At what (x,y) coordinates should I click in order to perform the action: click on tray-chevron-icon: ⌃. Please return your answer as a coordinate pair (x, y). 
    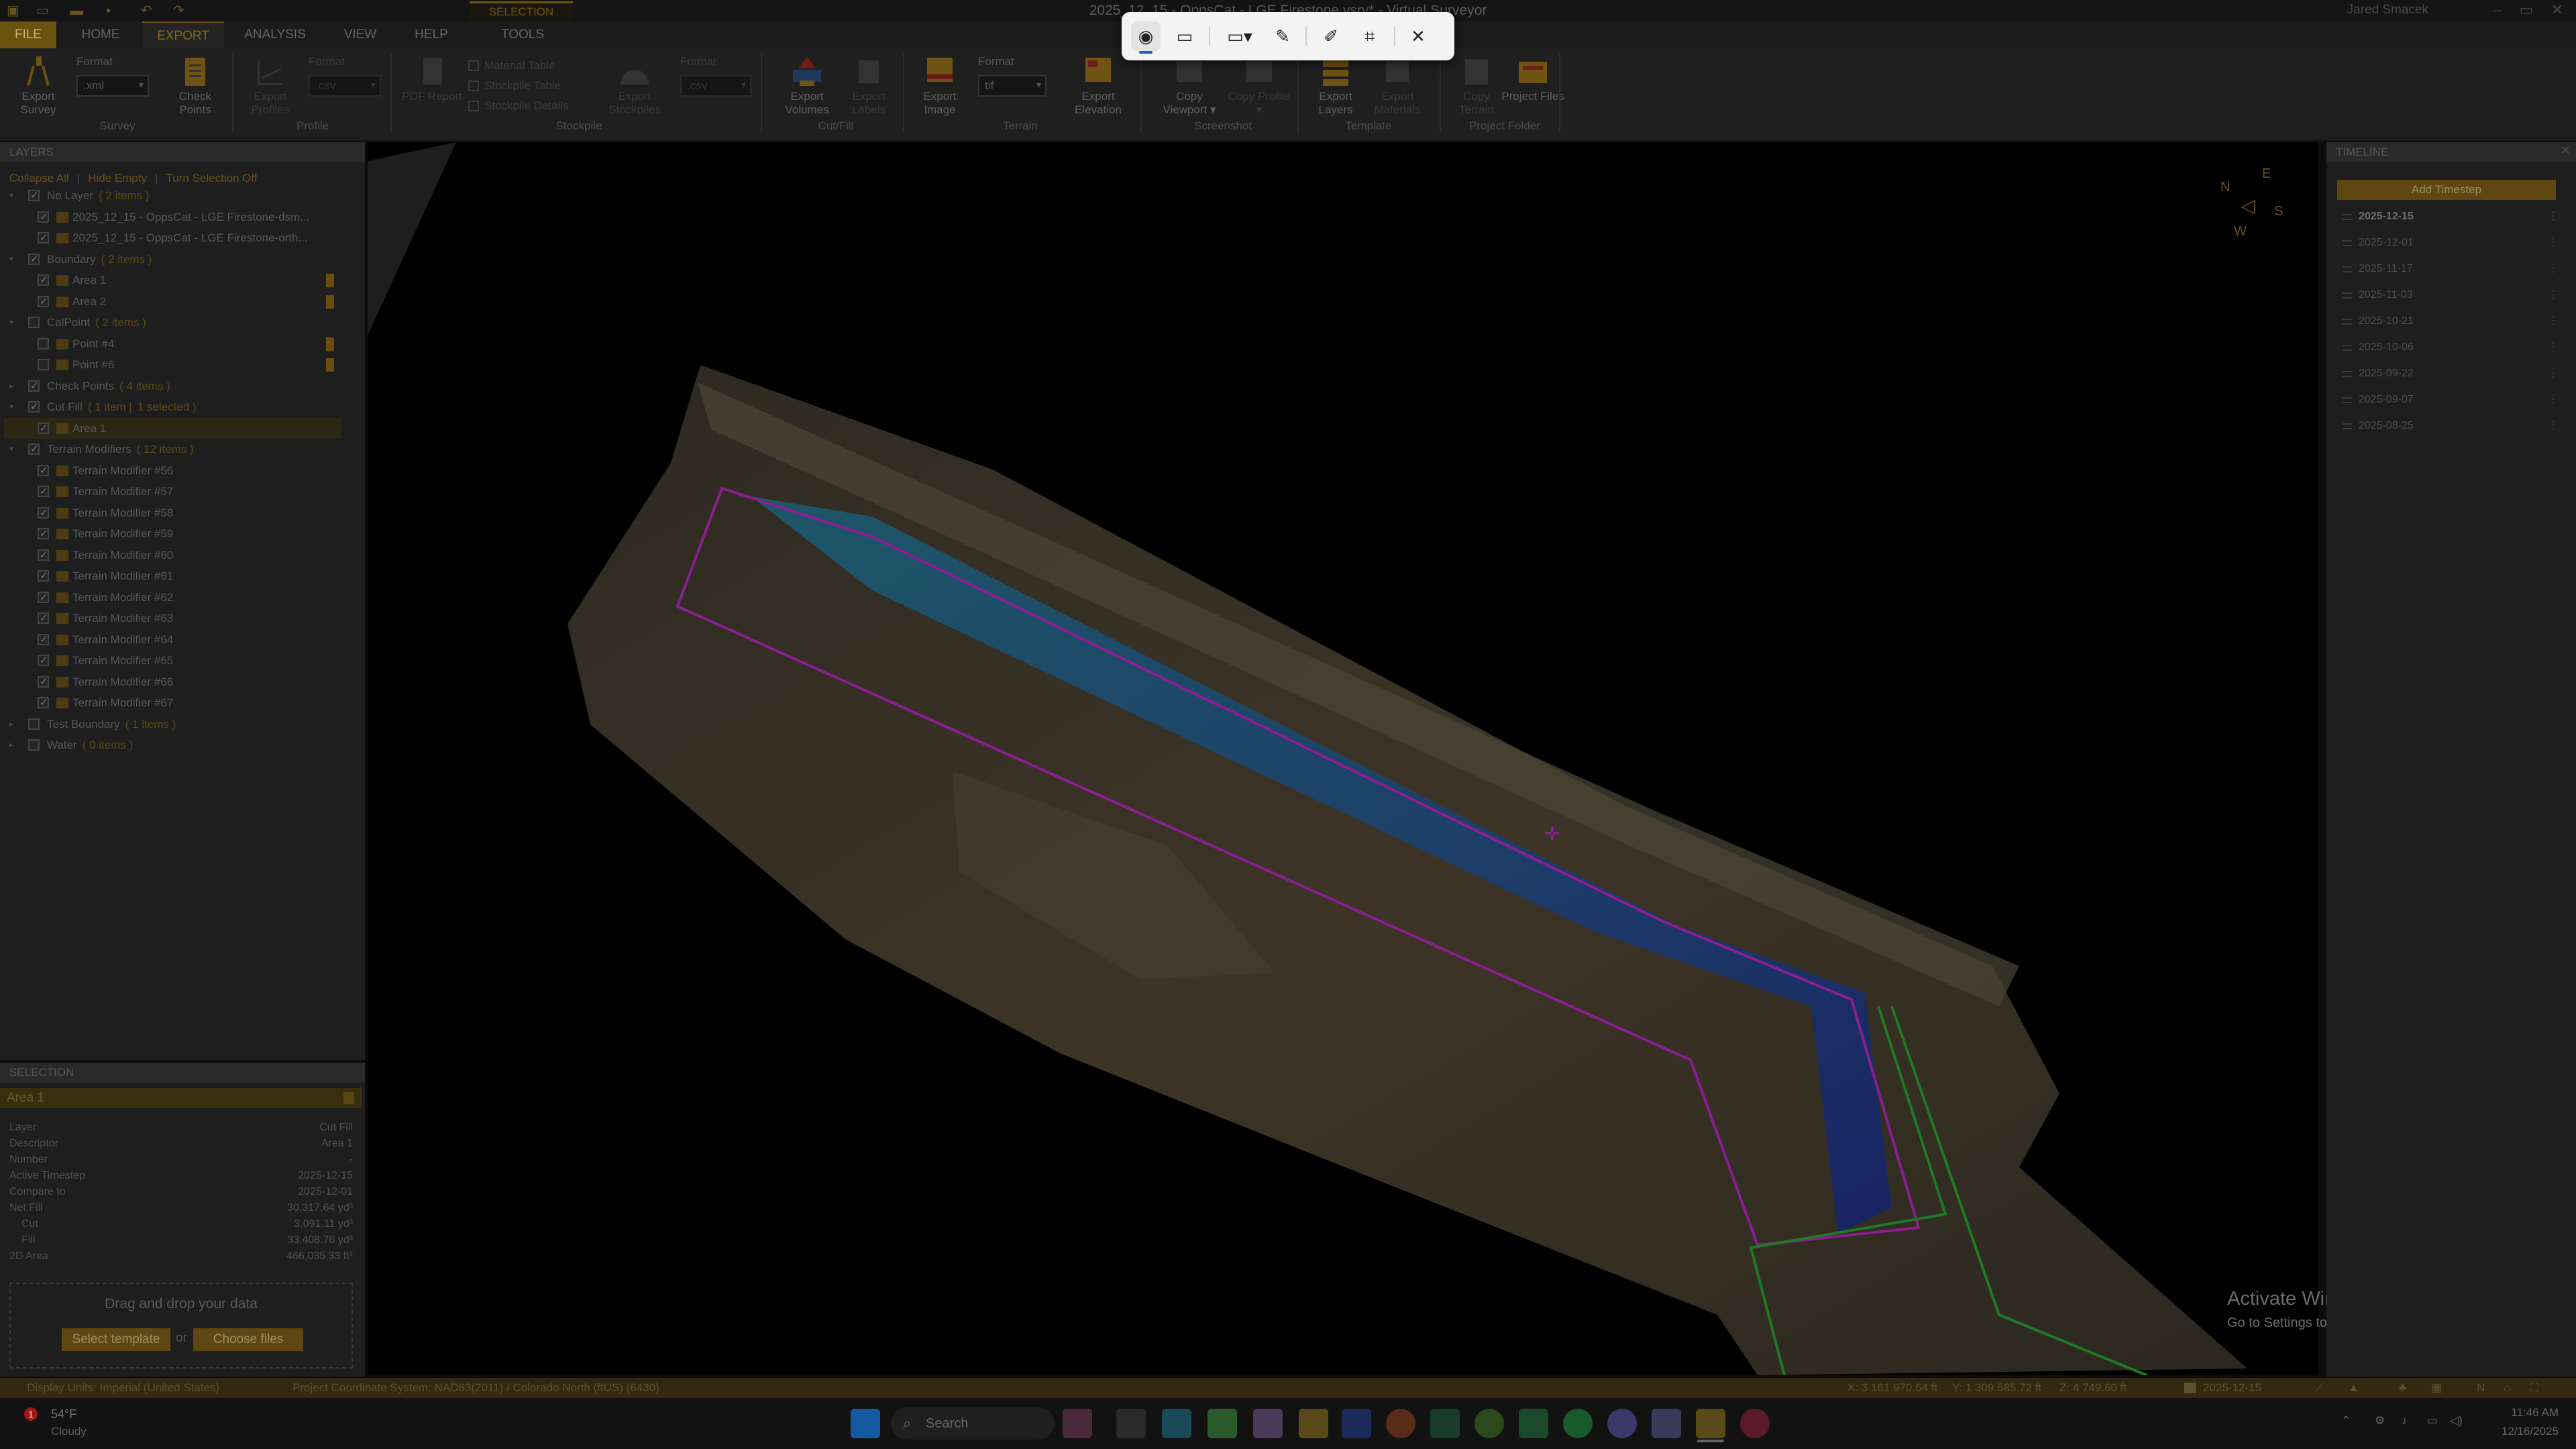
    Looking at the image, I should click on (2346, 1421).